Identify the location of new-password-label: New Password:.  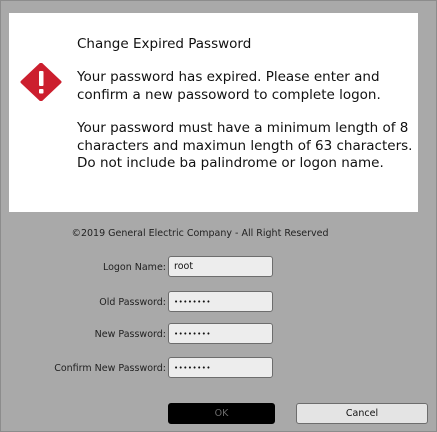
(130, 334).